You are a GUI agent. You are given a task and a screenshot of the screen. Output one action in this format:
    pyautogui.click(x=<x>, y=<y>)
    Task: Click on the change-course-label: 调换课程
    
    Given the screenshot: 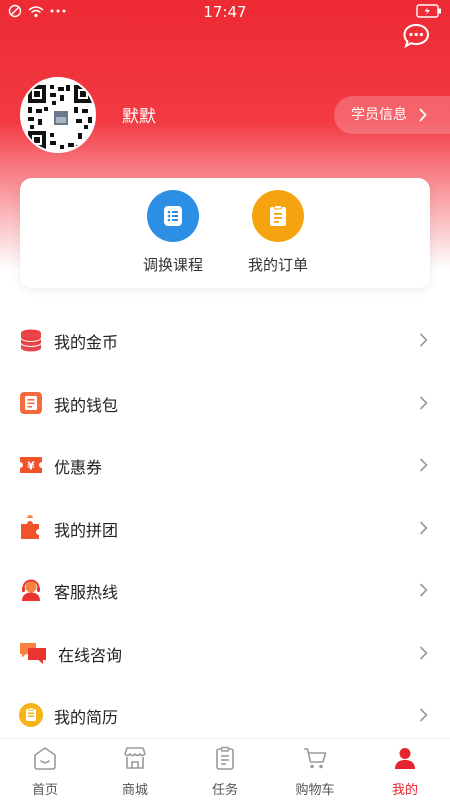 What is the action you would take?
    pyautogui.click(x=172, y=265)
    